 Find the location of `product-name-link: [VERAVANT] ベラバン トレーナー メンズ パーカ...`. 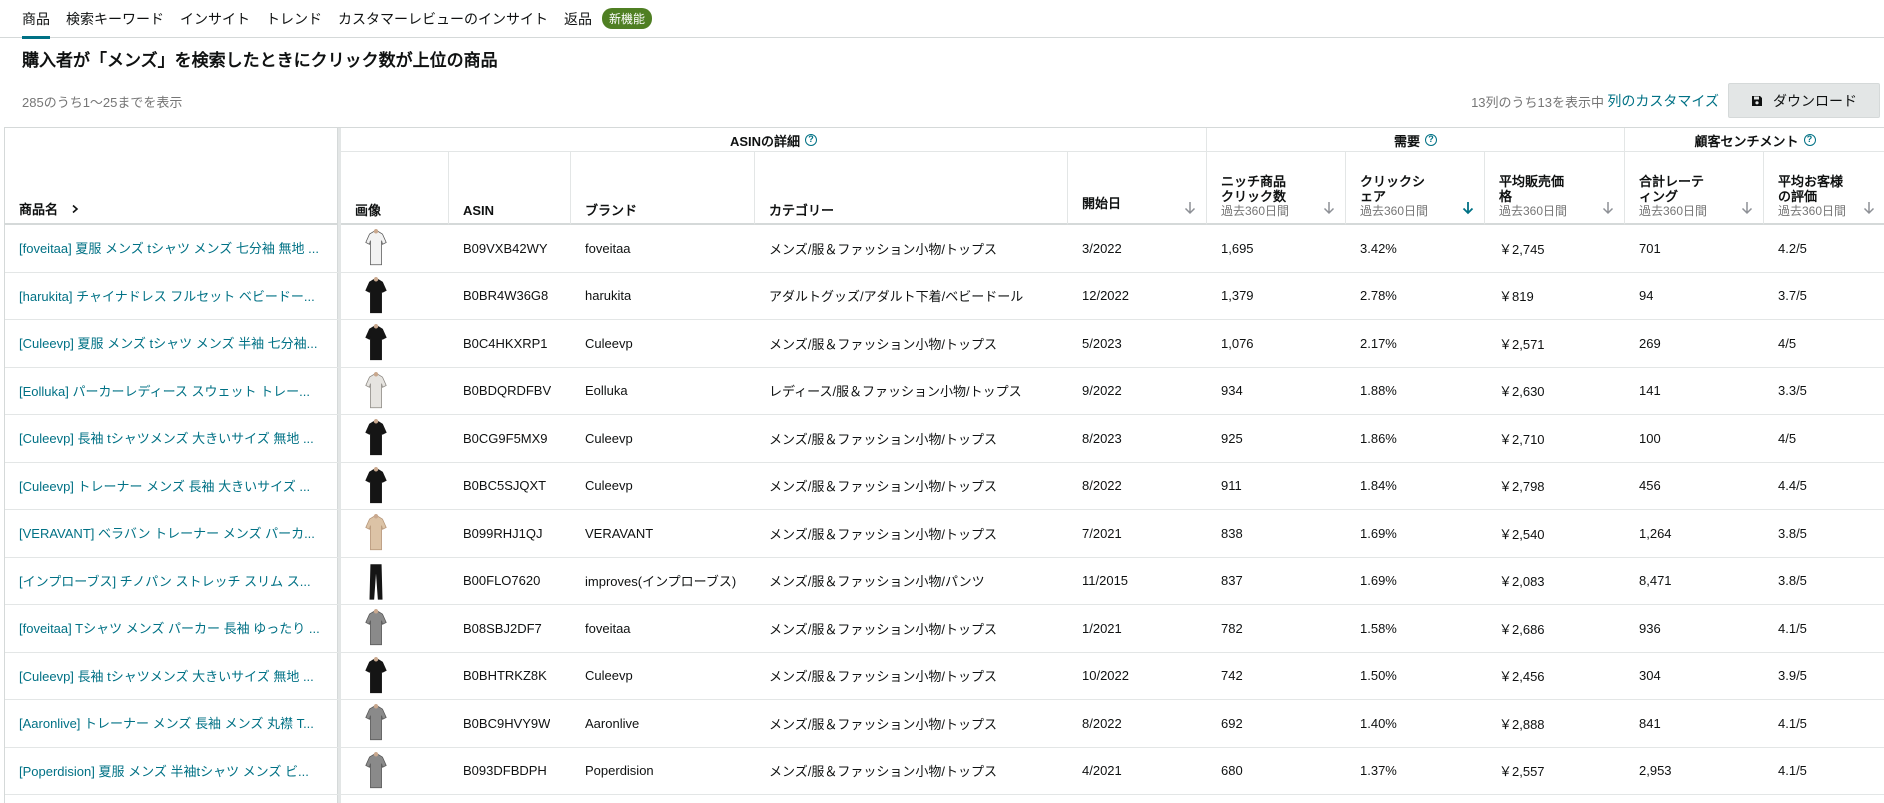

product-name-link: [VERAVANT] ベラバン トレーナー メンズ パーカ... is located at coordinates (172, 533).